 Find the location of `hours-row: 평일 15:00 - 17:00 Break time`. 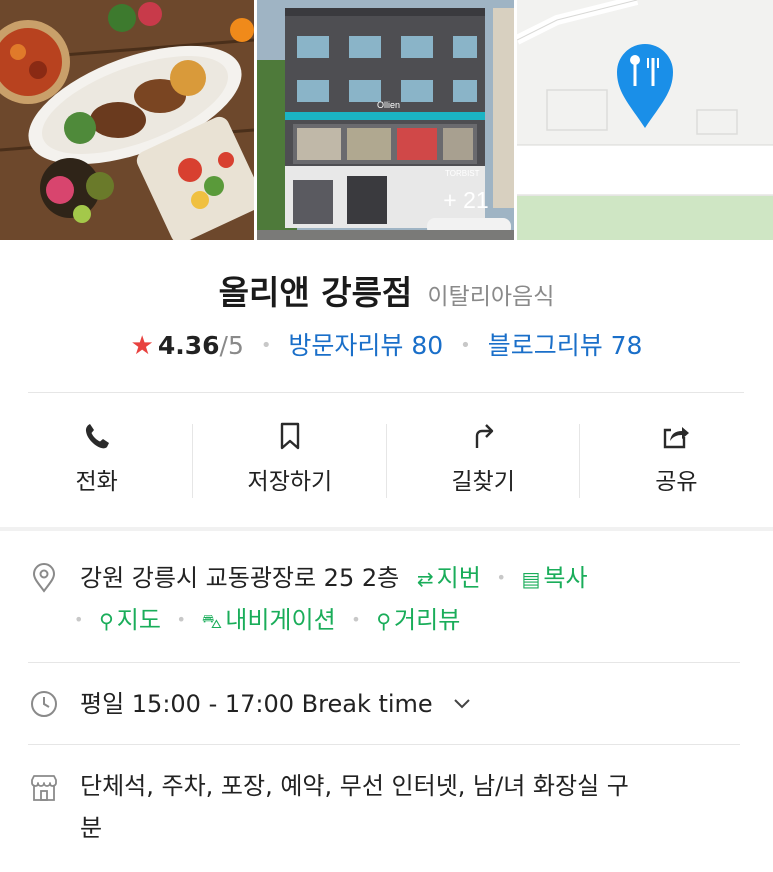

hours-row: 평일 15:00 - 17:00 Break time is located at coordinates (386, 705).